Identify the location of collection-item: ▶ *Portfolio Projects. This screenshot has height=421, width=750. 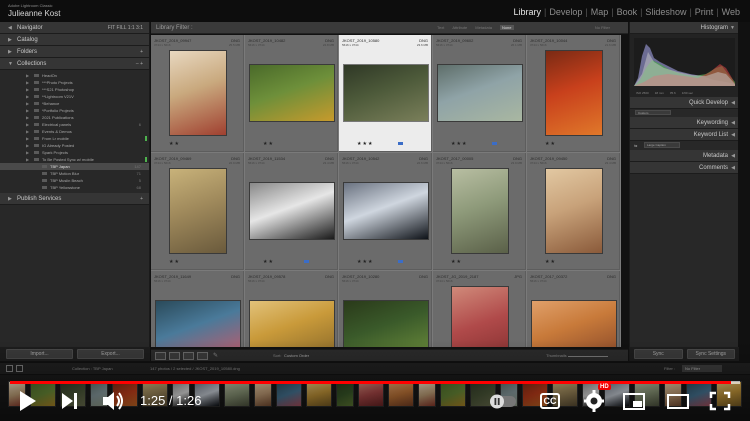
(74, 110).